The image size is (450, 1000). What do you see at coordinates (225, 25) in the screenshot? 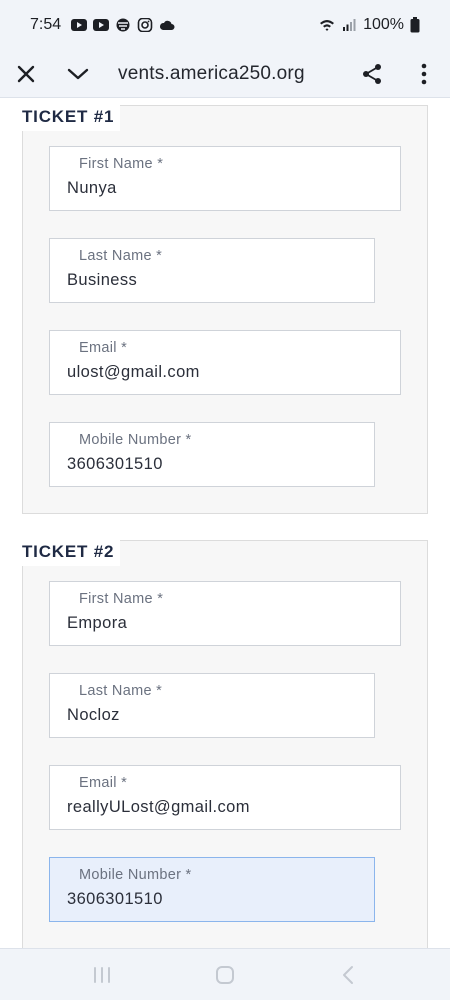
I see `status-bar: 7:54 100%` at bounding box center [225, 25].